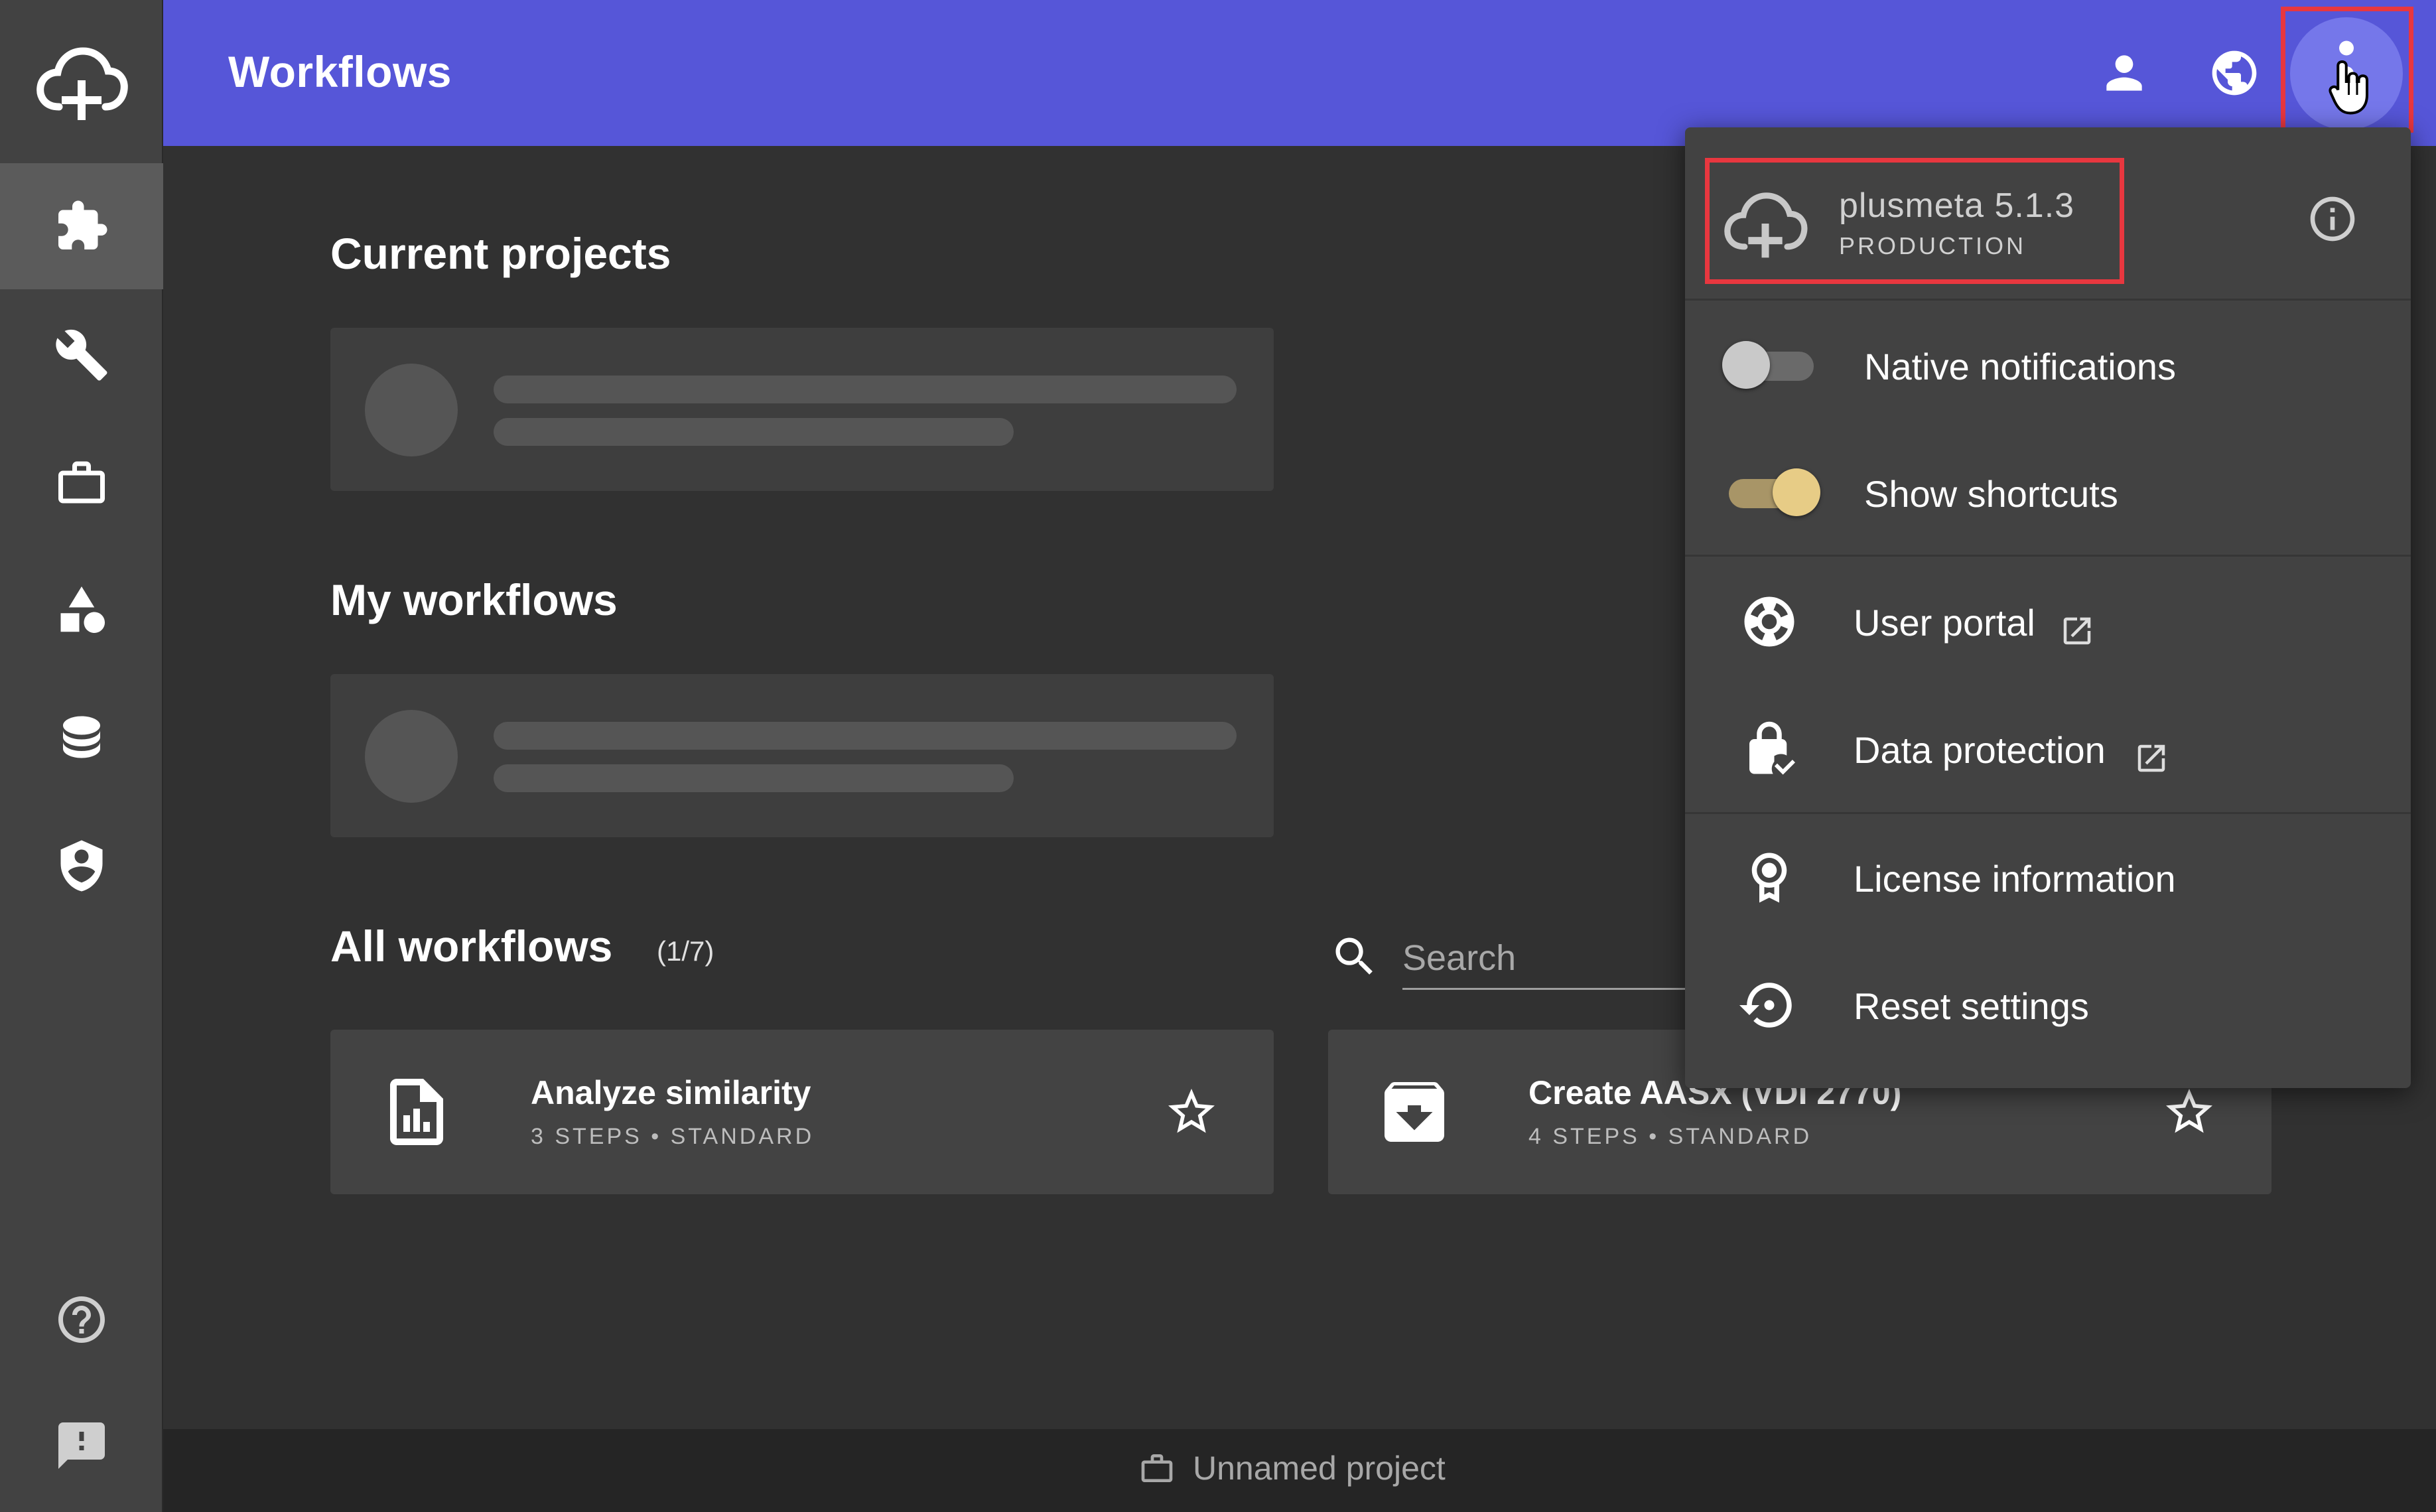 This screenshot has height=1512, width=2436. I want to click on sidebar-item-workflows, so click(81, 226).